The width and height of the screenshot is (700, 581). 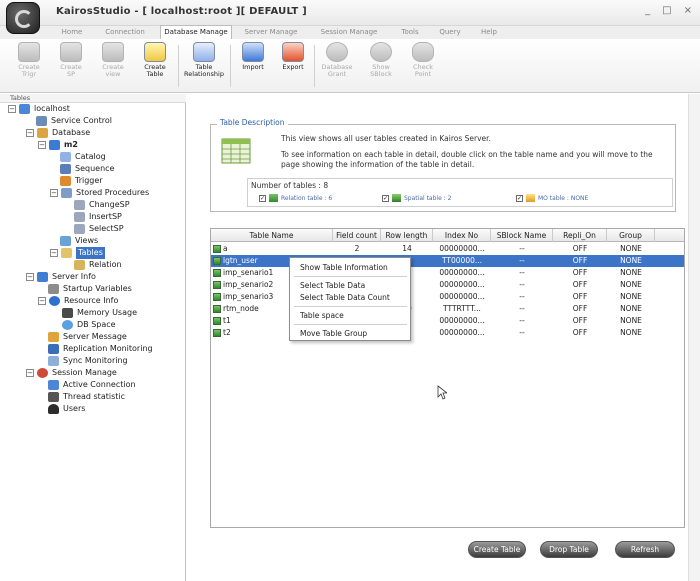 What do you see at coordinates (416, 198) in the screenshot?
I see `spatial-table-filter: ✓ Spatial table : 2` at bounding box center [416, 198].